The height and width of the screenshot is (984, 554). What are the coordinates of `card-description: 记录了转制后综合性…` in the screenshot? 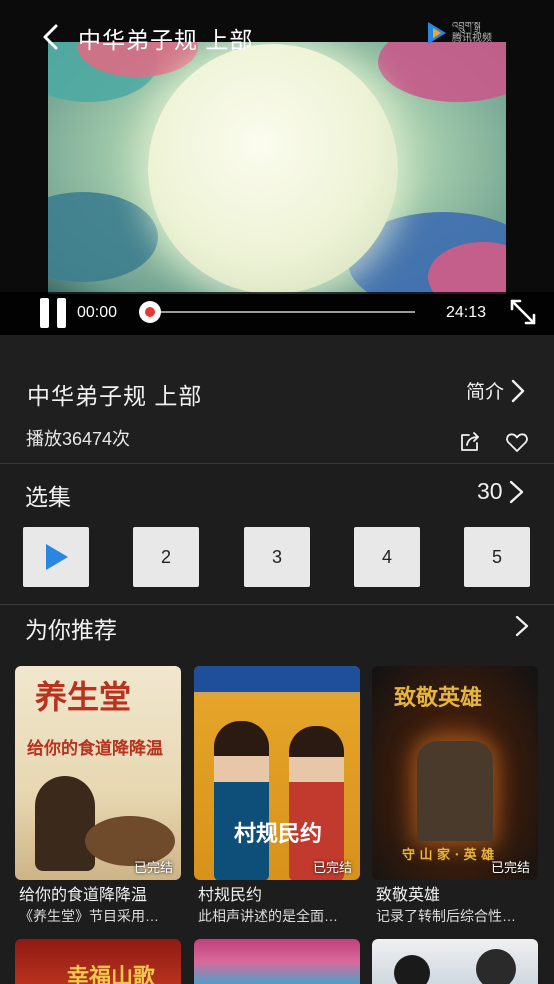 It's located at (446, 916).